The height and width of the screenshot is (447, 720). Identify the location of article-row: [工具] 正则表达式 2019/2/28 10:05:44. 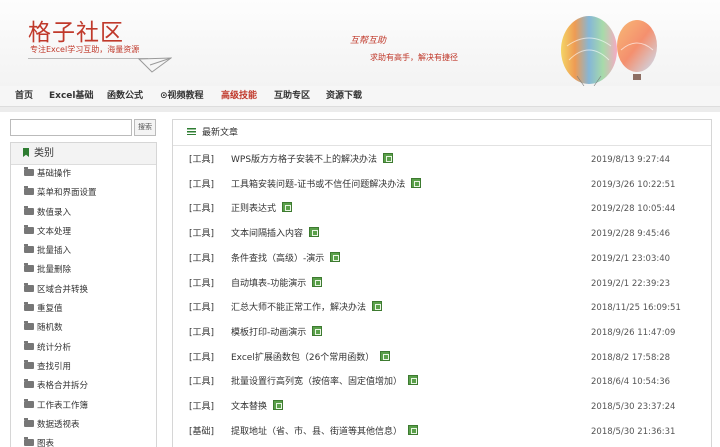
(443, 209).